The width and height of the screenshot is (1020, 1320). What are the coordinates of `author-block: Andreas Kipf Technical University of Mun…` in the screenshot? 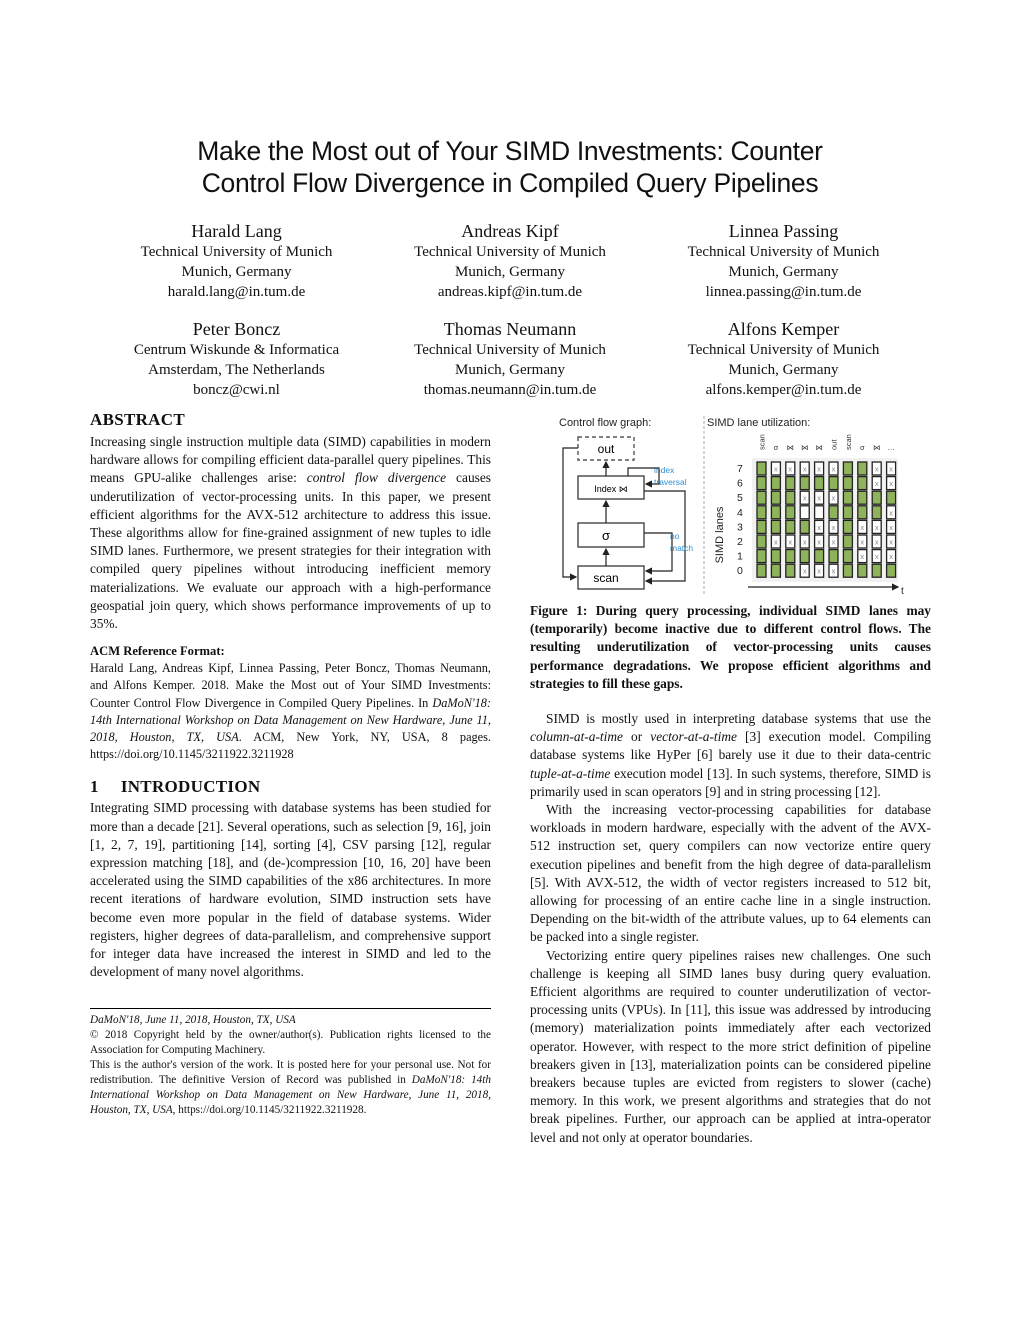 It's located at (510, 261).